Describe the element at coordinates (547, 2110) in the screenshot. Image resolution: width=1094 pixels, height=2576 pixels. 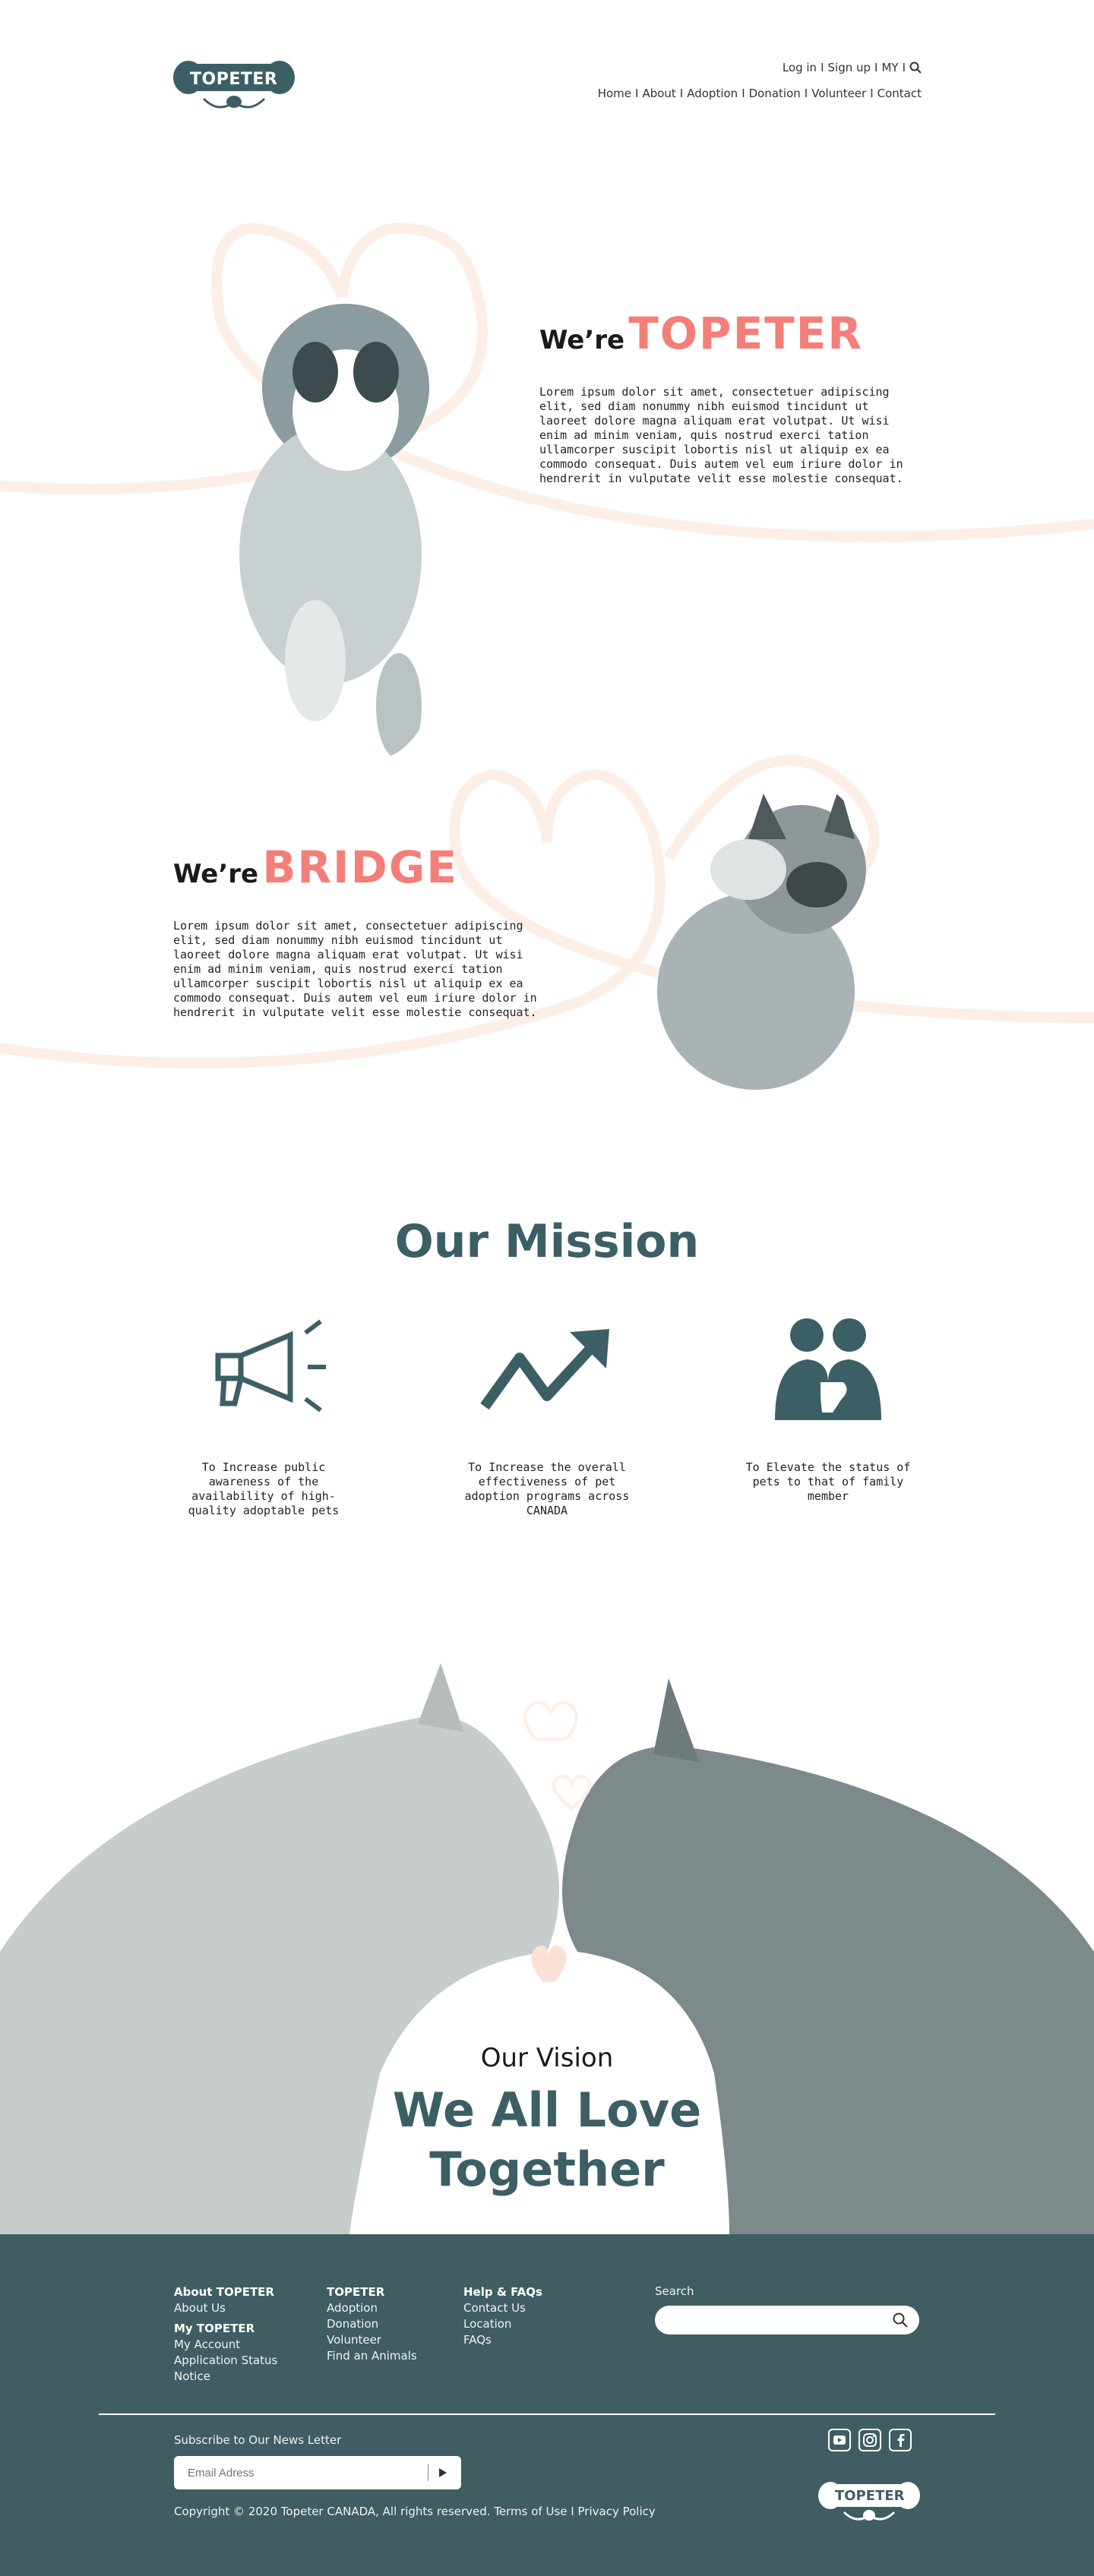
I see `vision-title-line1: We All Love` at that location.